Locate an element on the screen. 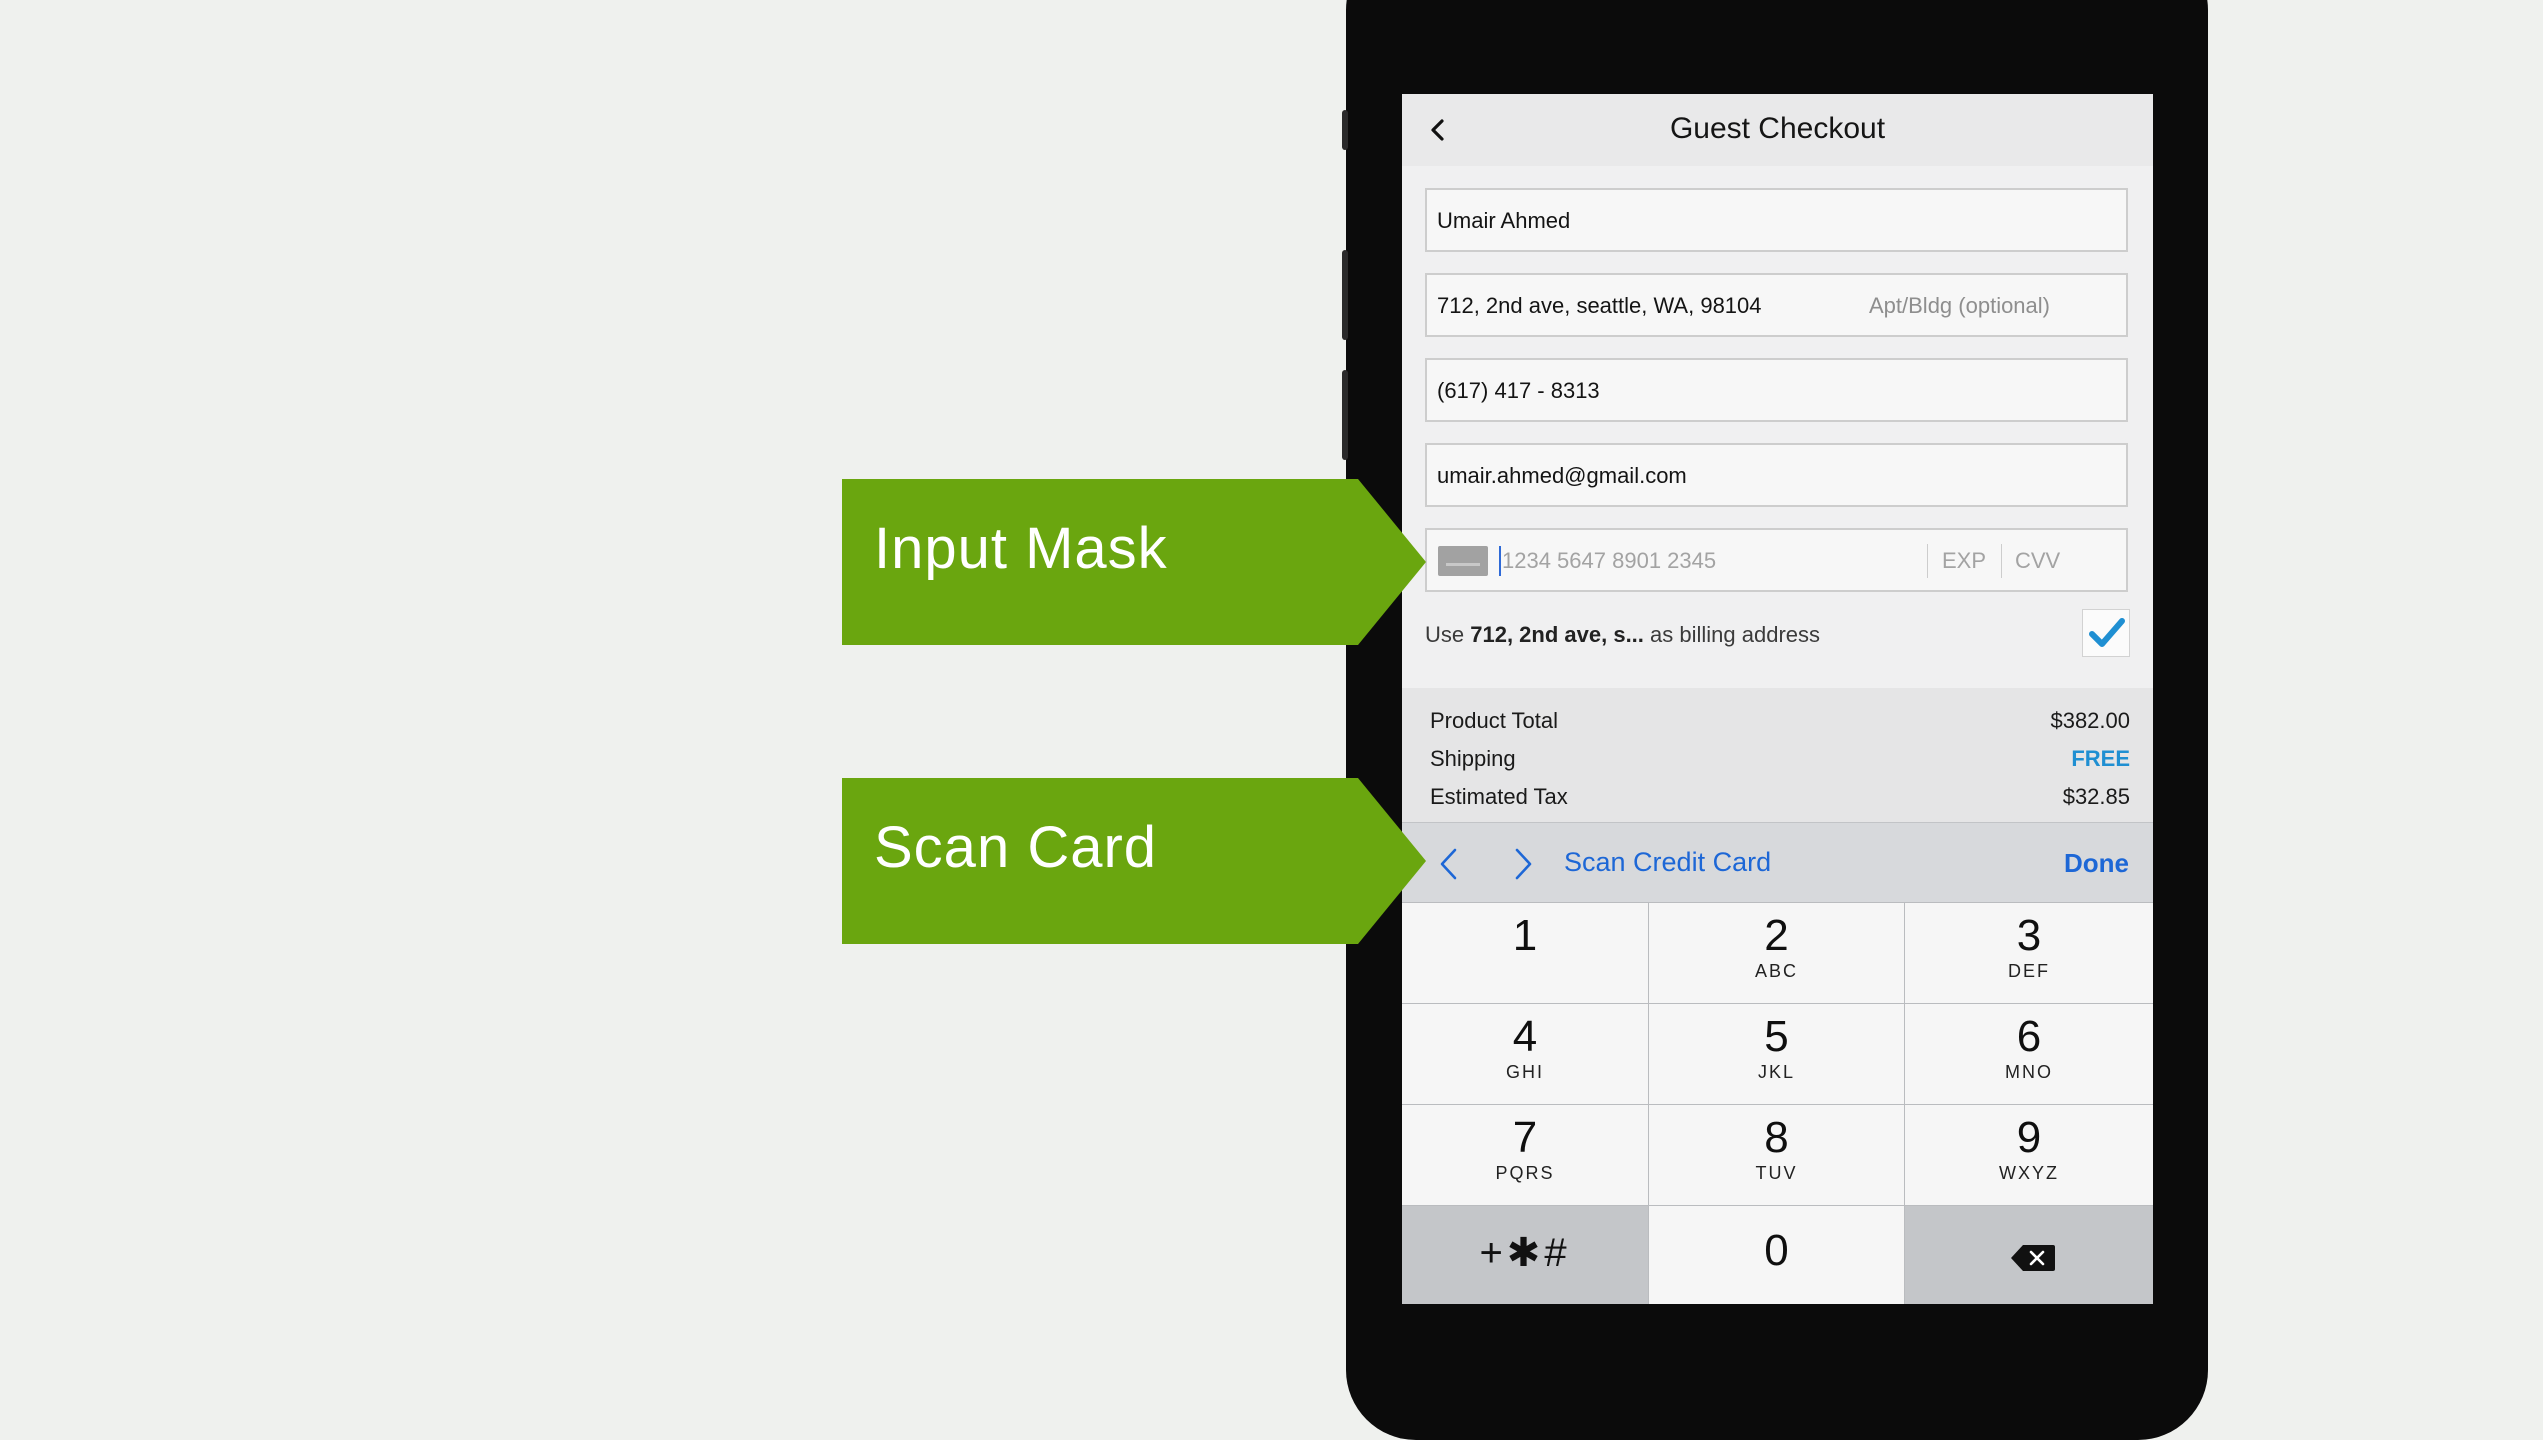  cvv-input: CVV is located at coordinates (2037, 561).